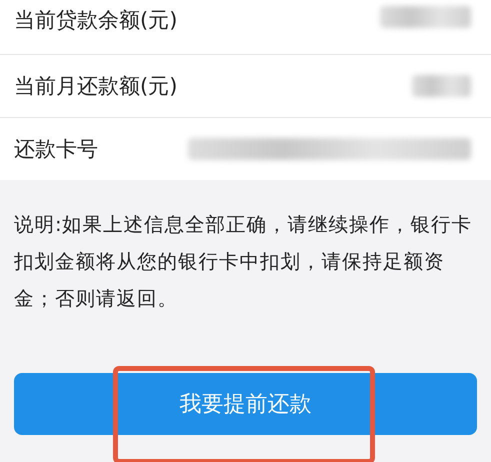  What do you see at coordinates (96, 20) in the screenshot?
I see `field-label: 当前贷款余额(元)` at bounding box center [96, 20].